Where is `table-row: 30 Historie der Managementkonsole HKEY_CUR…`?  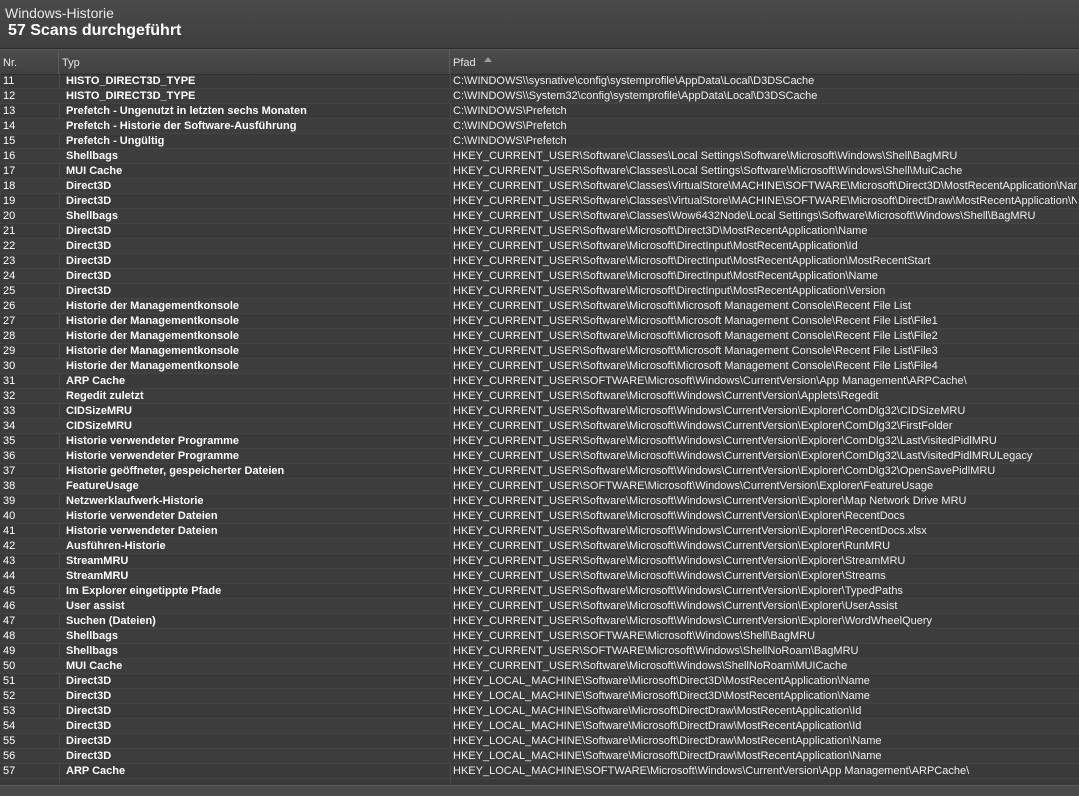 table-row: 30 Historie der Managementkonsole HKEY_CUR… is located at coordinates (539, 366).